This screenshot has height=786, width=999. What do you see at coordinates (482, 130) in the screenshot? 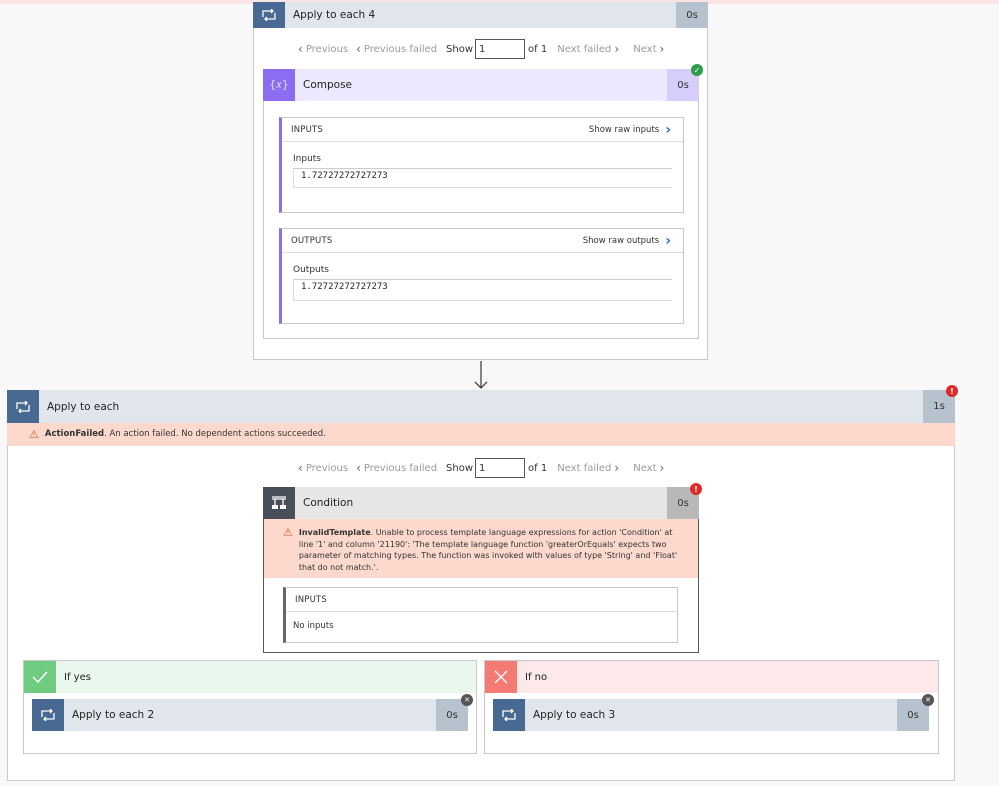
I see `inputs-section-header: INPUTS Show raw inputs ›` at bounding box center [482, 130].